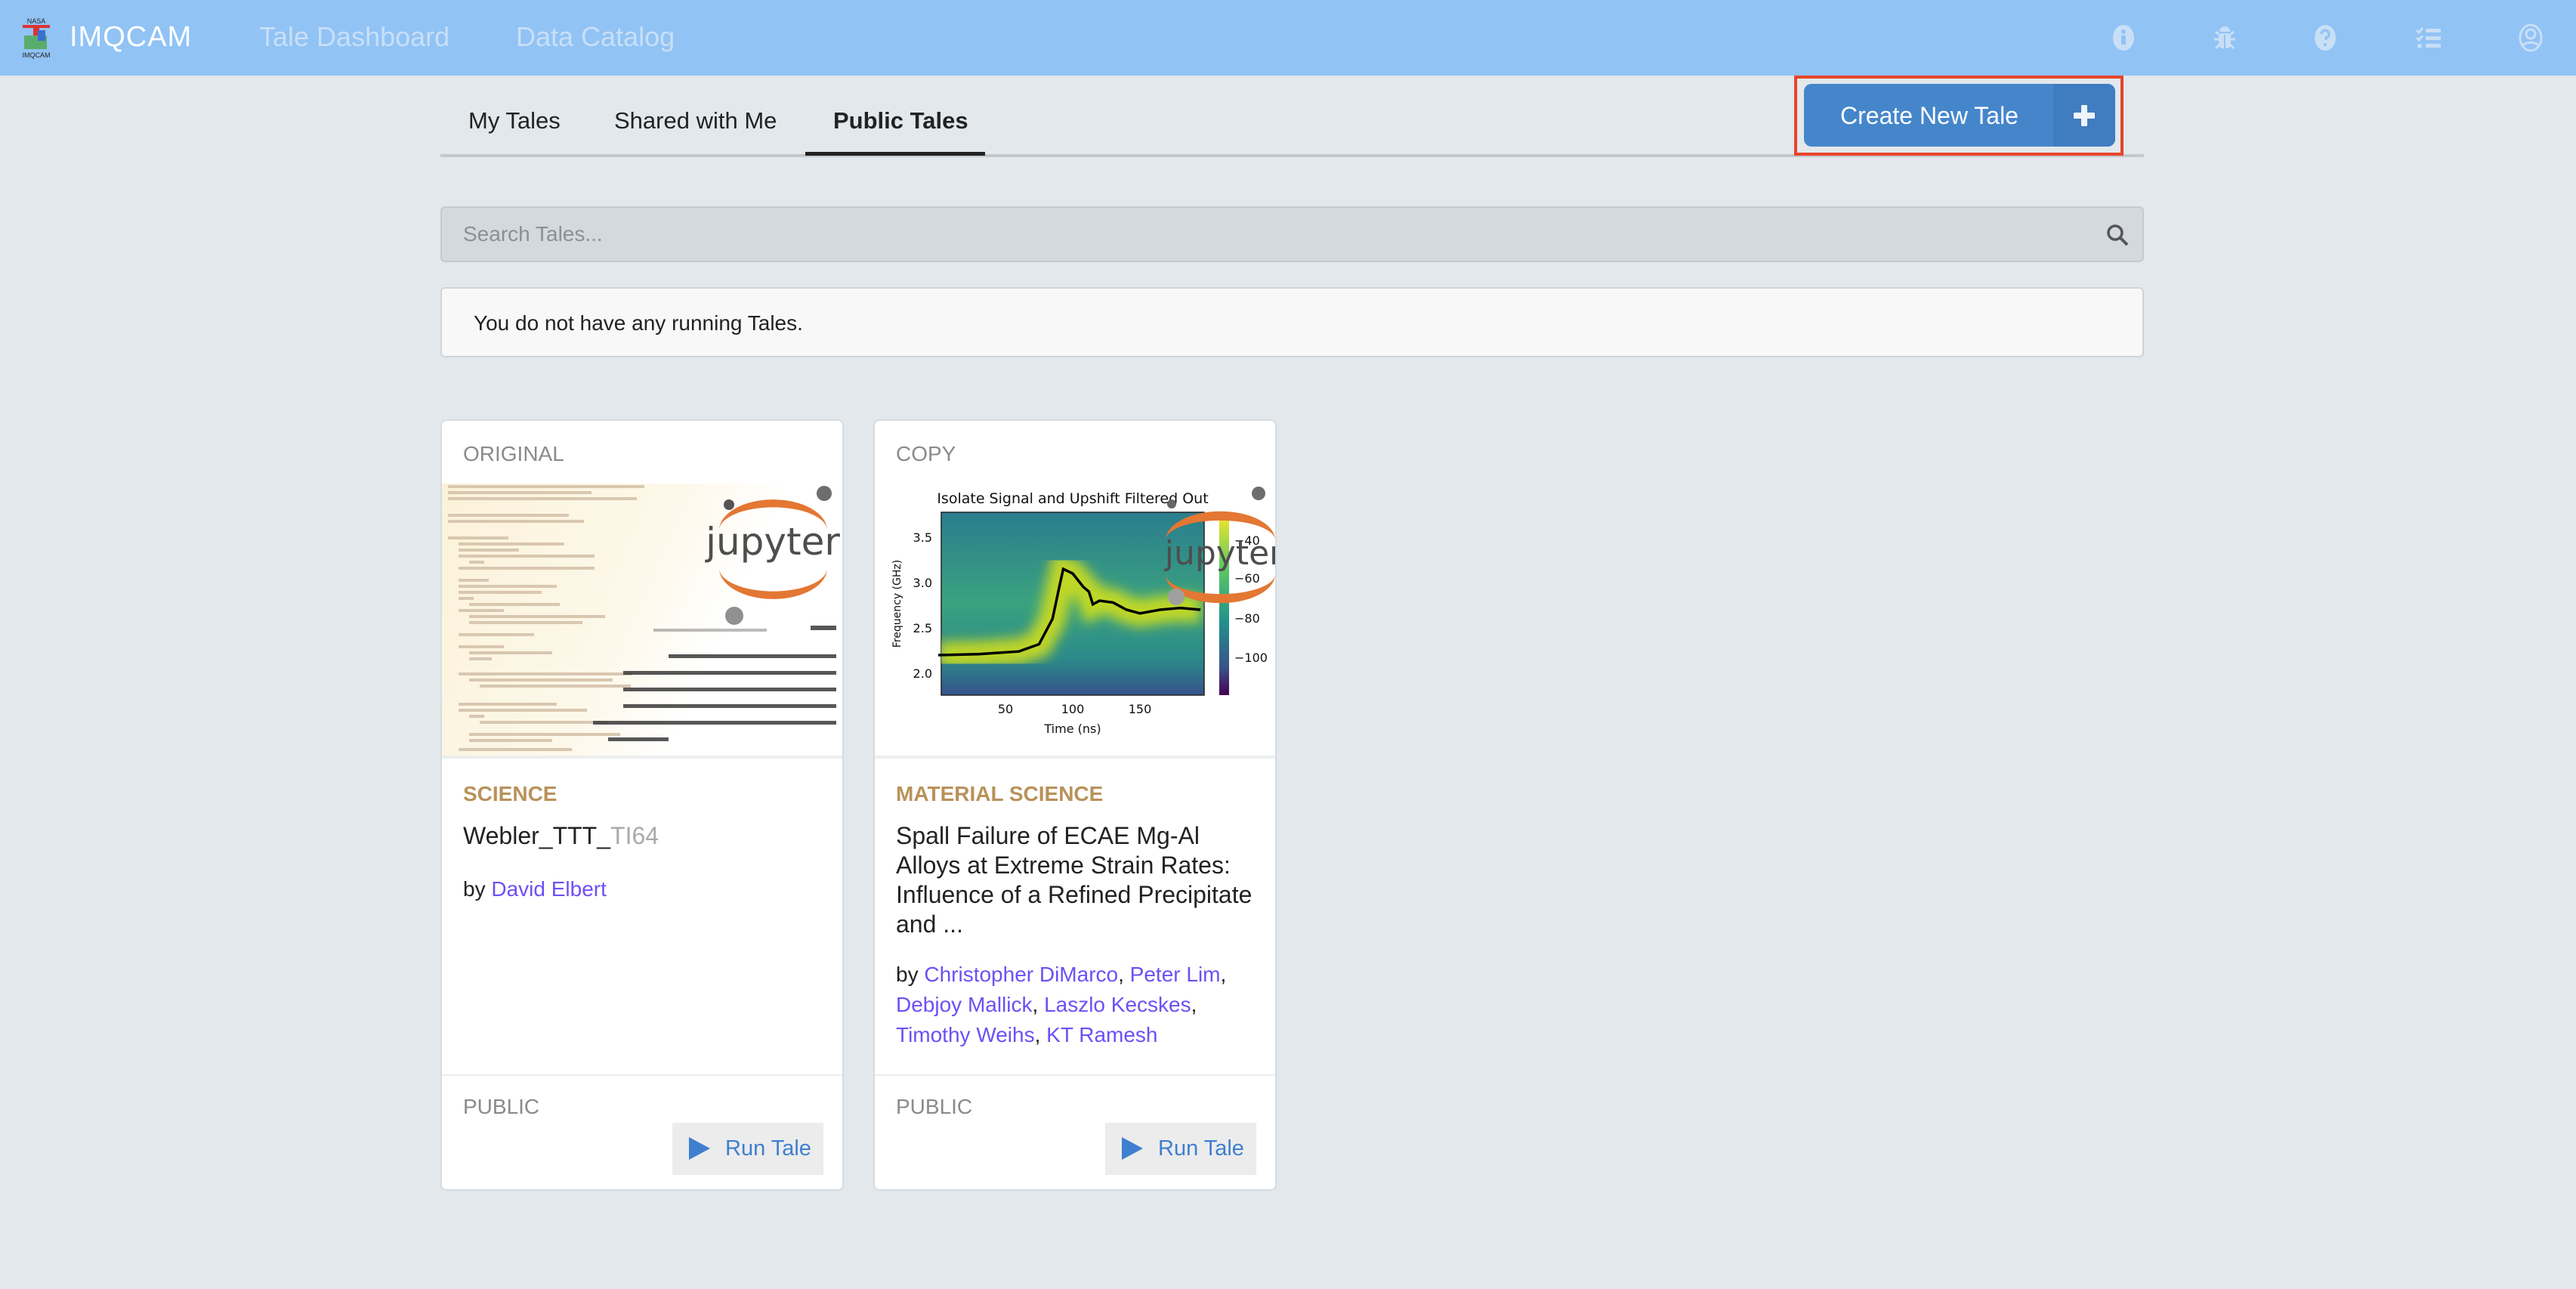 Image resolution: width=2576 pixels, height=1289 pixels. I want to click on tale-authors: by David Elbert, so click(648, 889).